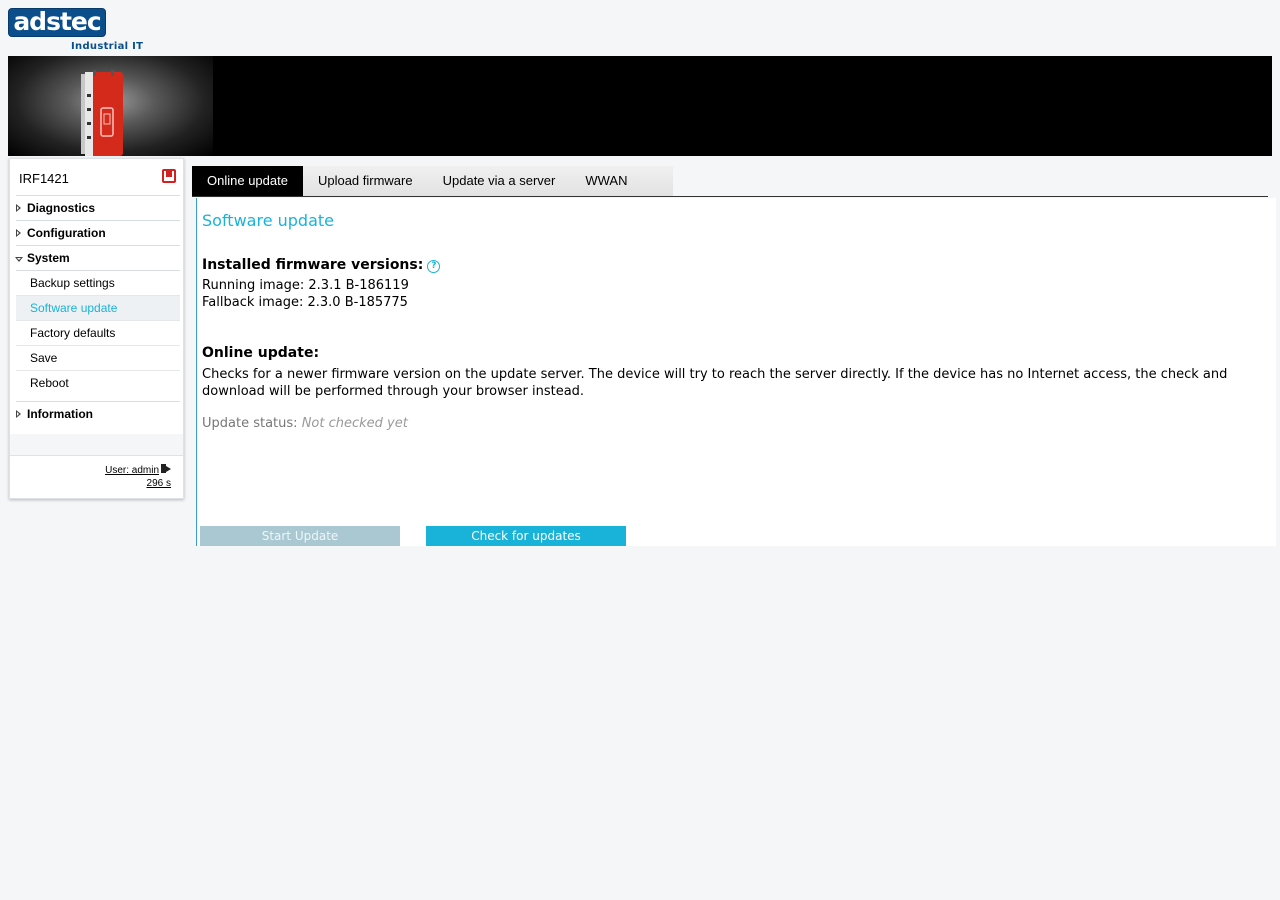  What do you see at coordinates (268, 220) in the screenshot?
I see `page-title: Software update` at bounding box center [268, 220].